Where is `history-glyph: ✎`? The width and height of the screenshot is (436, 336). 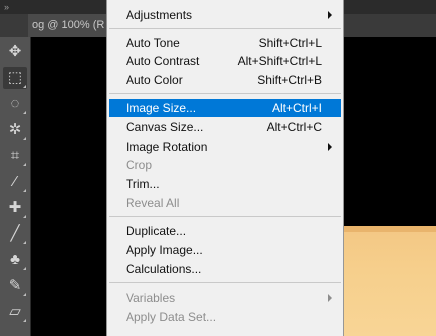
history-glyph: ✎ is located at coordinates (15, 285).